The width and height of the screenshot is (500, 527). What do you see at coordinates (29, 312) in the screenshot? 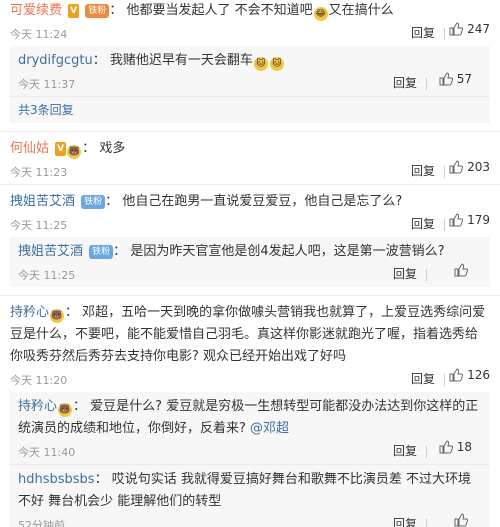
I see `comment-username: 持矜心` at bounding box center [29, 312].